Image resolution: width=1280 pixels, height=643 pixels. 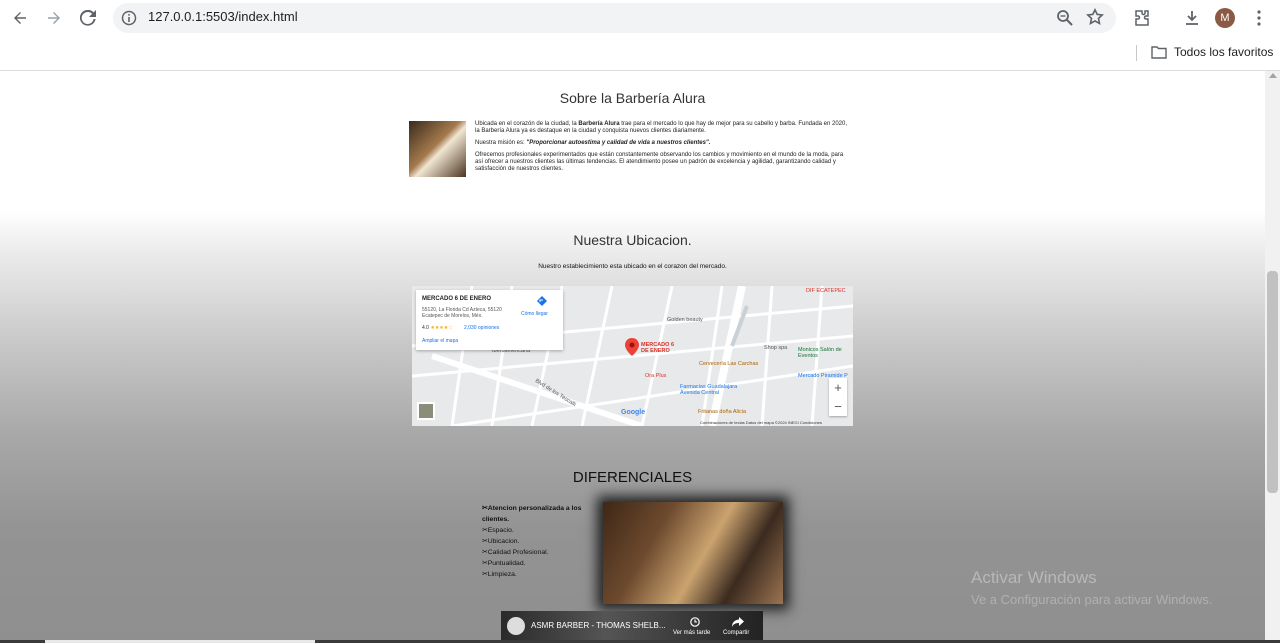 What do you see at coordinates (1273, 75) in the screenshot?
I see `scroll-up-arrow-icon` at bounding box center [1273, 75].